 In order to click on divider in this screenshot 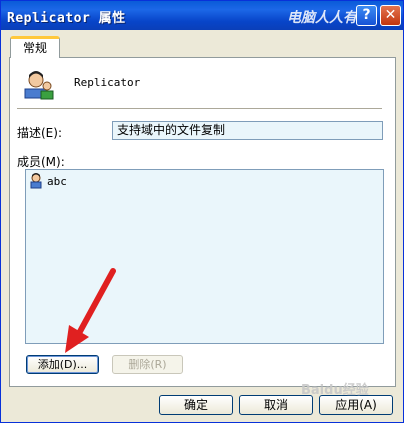, I will do `click(199, 108)`.